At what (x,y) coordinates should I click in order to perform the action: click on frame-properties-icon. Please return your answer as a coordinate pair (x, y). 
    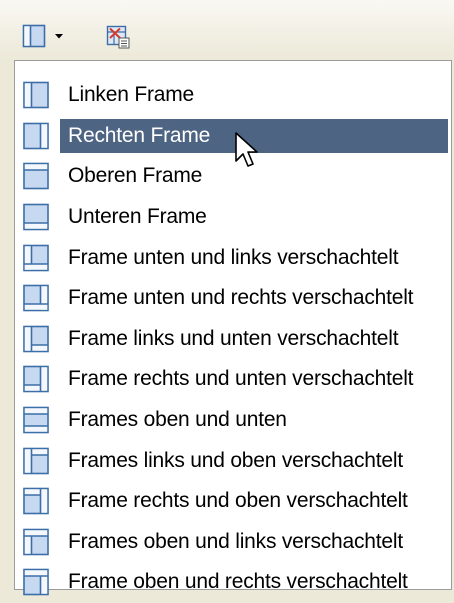
    Looking at the image, I should click on (118, 37).